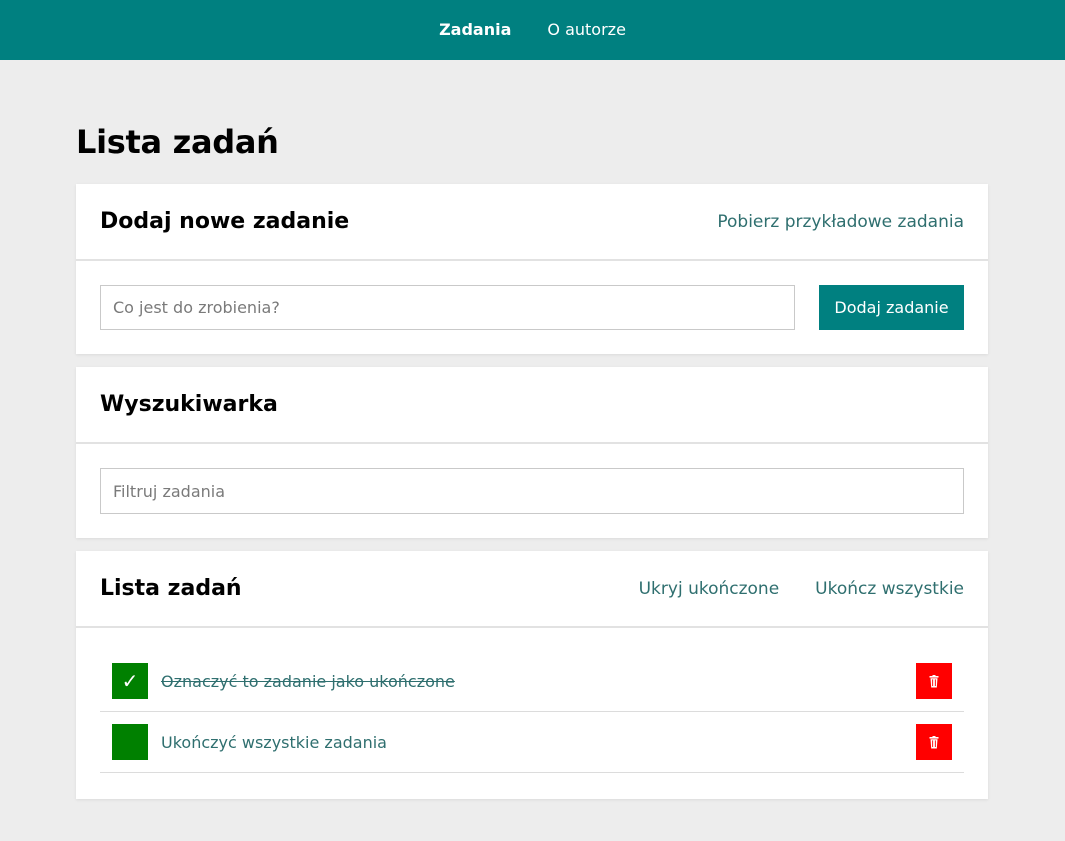 The height and width of the screenshot is (841, 1065). I want to click on top-nav: Zadania O autorze, so click(532, 30).